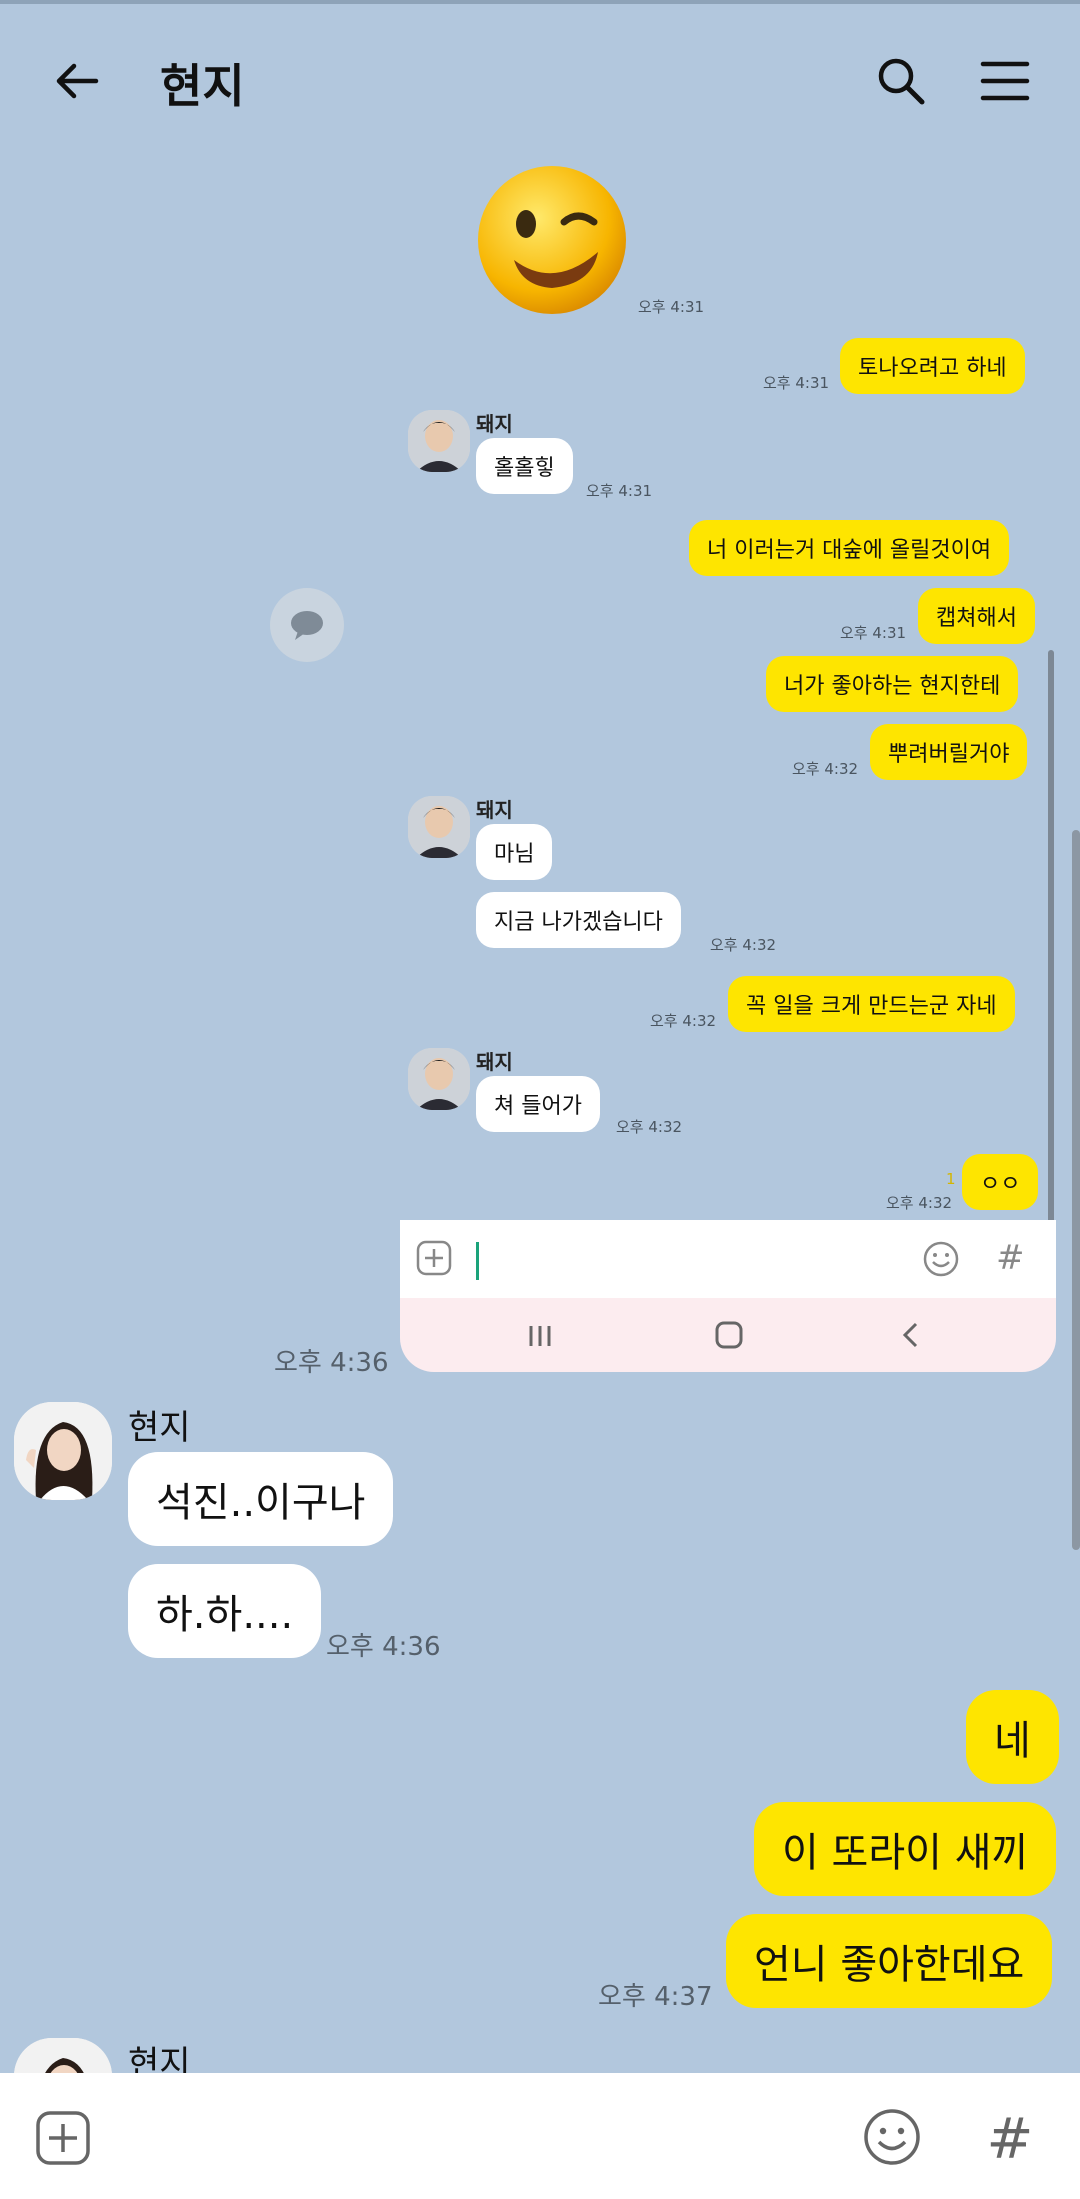 Image resolution: width=1080 pixels, height=2199 pixels. Describe the element at coordinates (77, 81) in the screenshot. I see `back-arrow-icon` at that location.